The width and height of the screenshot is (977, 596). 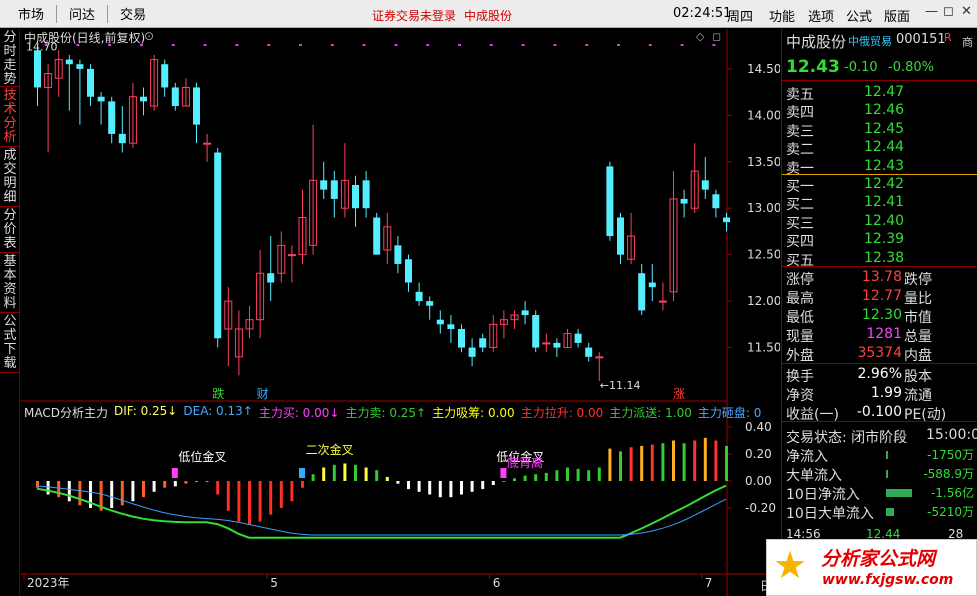 What do you see at coordinates (10, 230) in the screenshot?
I see `tab-price-table: 分价表` at bounding box center [10, 230].